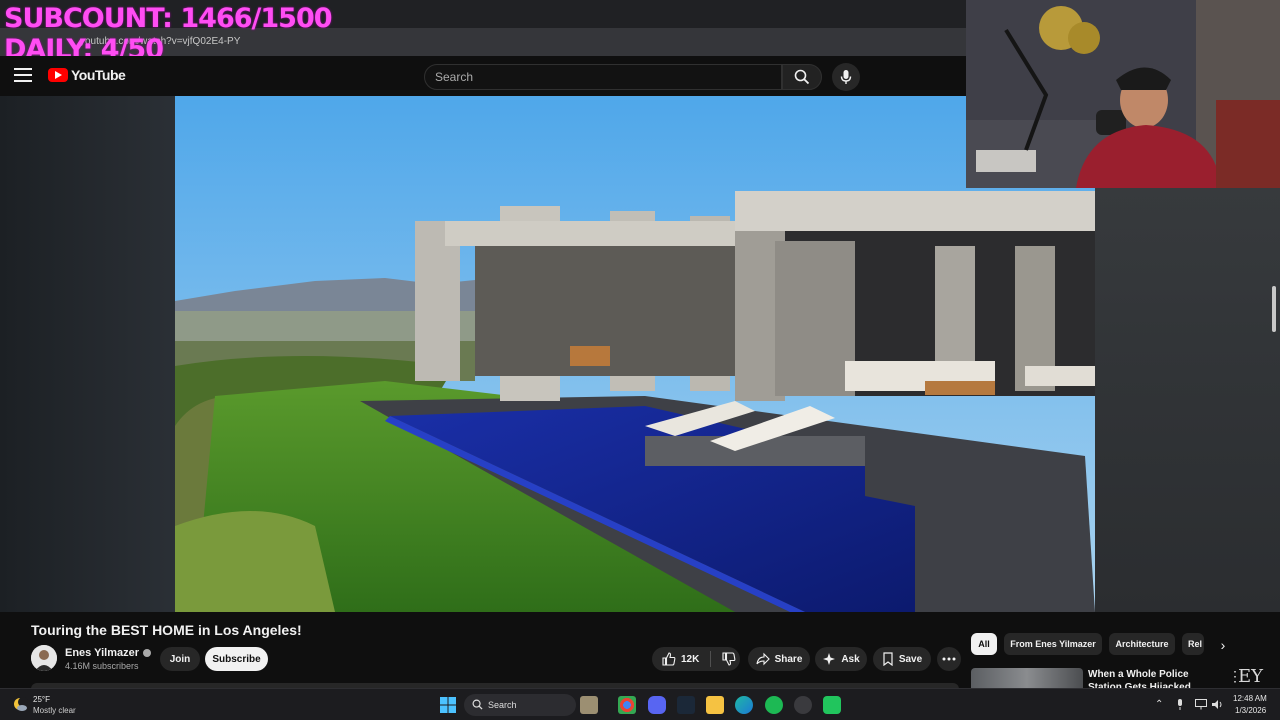 Image resolution: width=1280 pixels, height=720 pixels. I want to click on thumbs-down-icon, so click(729, 659).